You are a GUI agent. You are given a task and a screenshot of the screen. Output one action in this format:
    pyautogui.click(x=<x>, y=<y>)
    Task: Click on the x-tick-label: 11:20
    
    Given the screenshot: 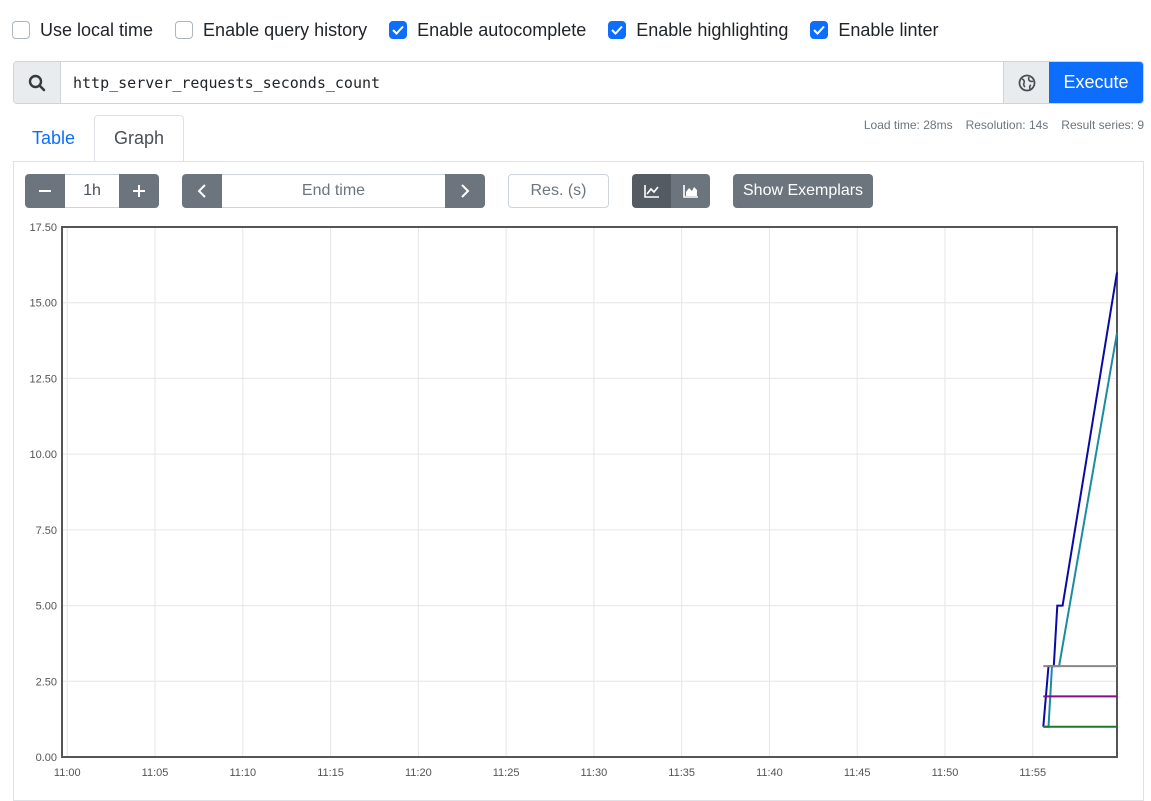 What is the action you would take?
    pyautogui.click(x=418, y=773)
    